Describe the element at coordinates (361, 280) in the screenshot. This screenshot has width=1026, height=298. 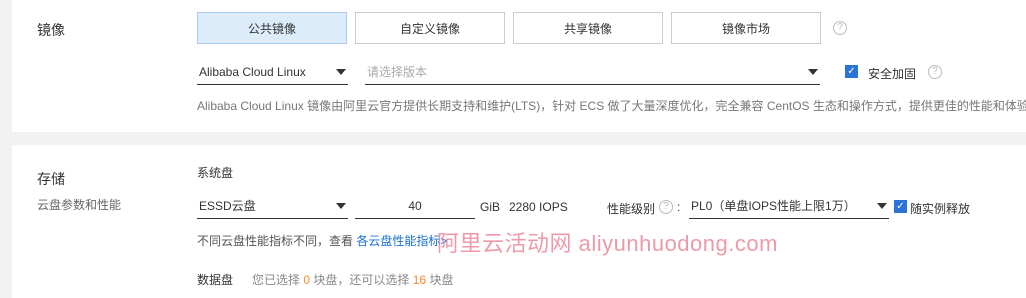
I see `data-disk-text-2: 块盘，还可以选择` at that location.